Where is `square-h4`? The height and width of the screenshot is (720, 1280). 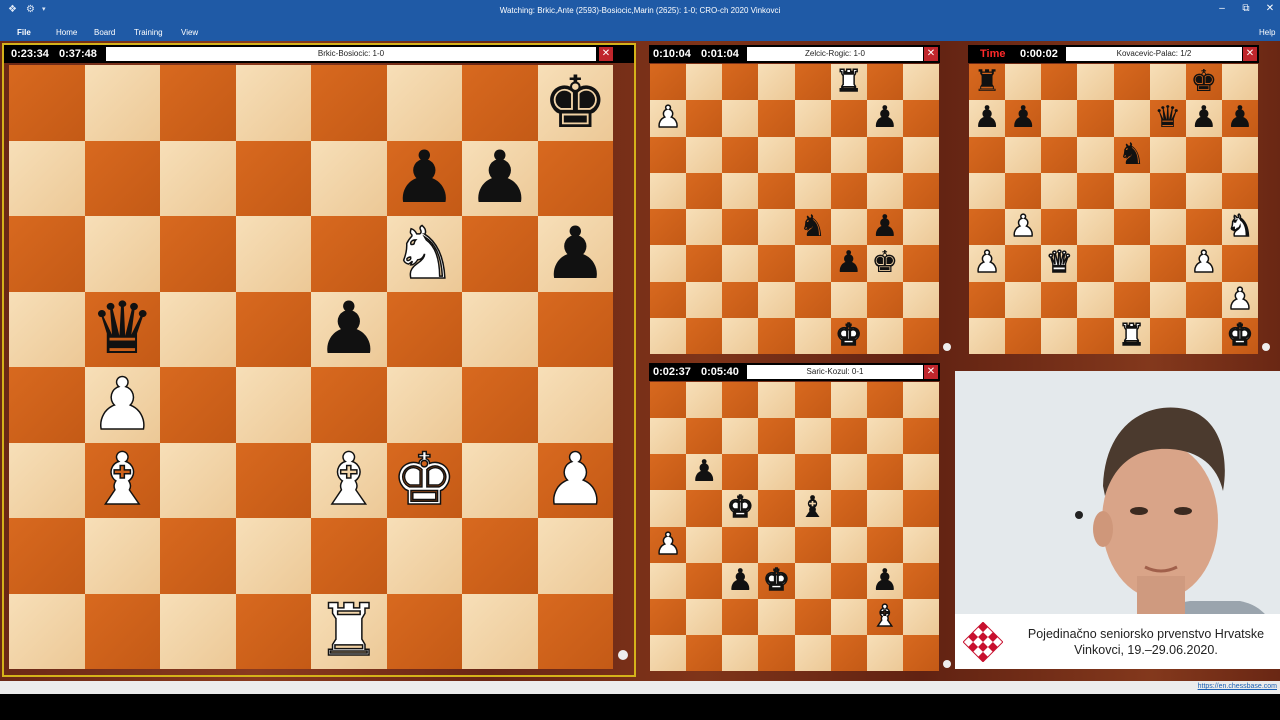 square-h4 is located at coordinates (575, 405).